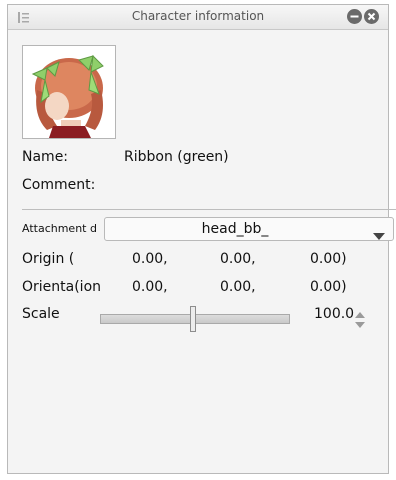 Image resolution: width=396 pixels, height=480 pixels. I want to click on minimize-icon, so click(354, 16).